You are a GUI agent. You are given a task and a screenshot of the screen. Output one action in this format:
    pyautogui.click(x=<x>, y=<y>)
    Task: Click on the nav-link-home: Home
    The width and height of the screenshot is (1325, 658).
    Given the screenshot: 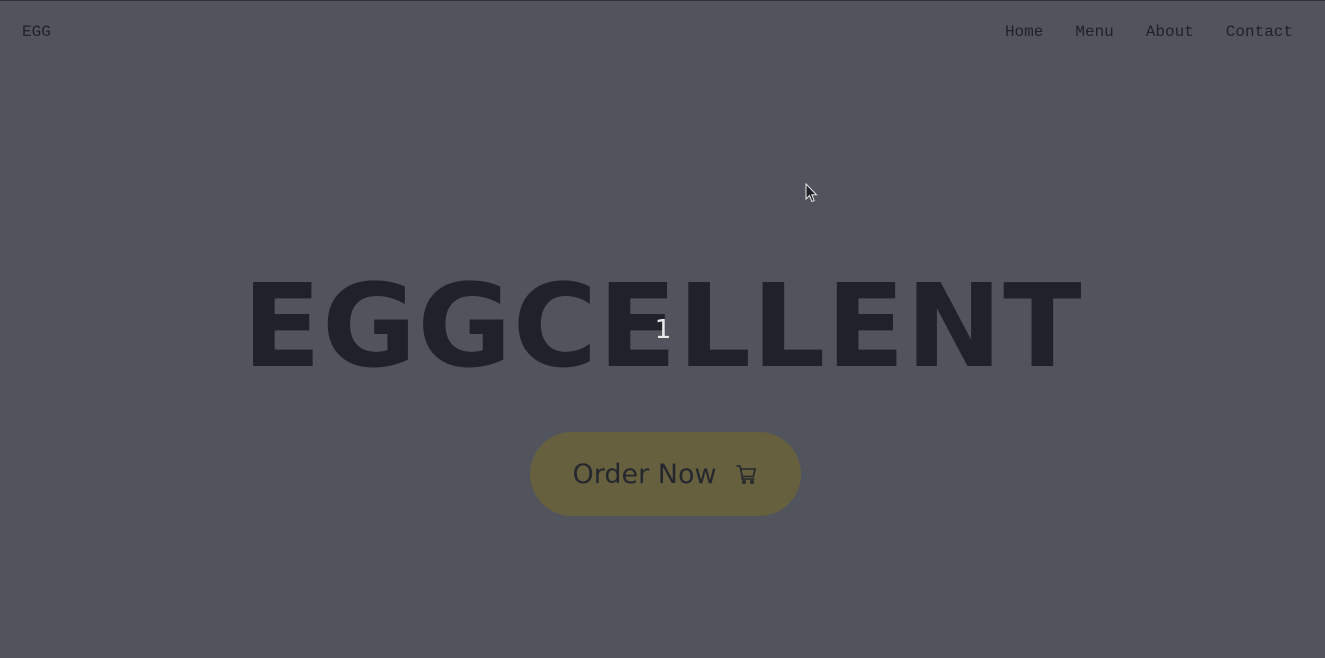 What is the action you would take?
    pyautogui.click(x=1024, y=32)
    